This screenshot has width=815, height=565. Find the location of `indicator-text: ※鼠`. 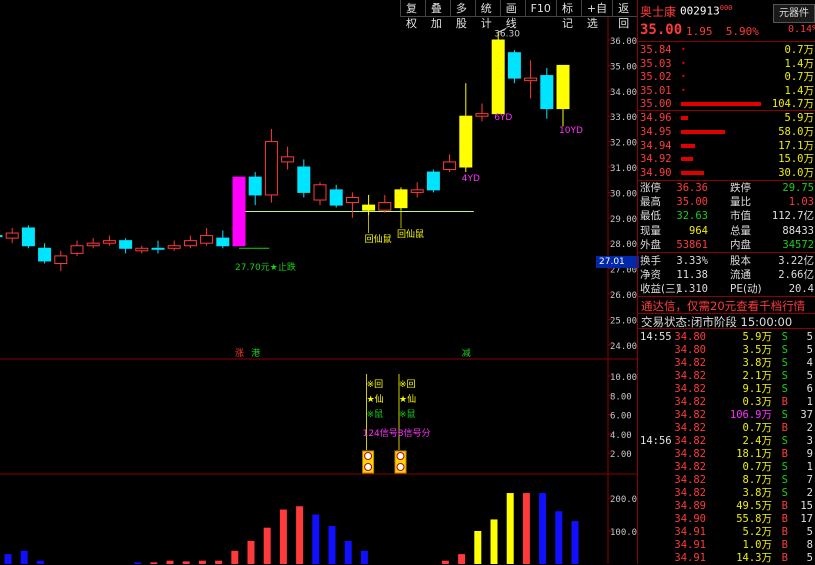

indicator-text: ※鼠 is located at coordinates (407, 414).